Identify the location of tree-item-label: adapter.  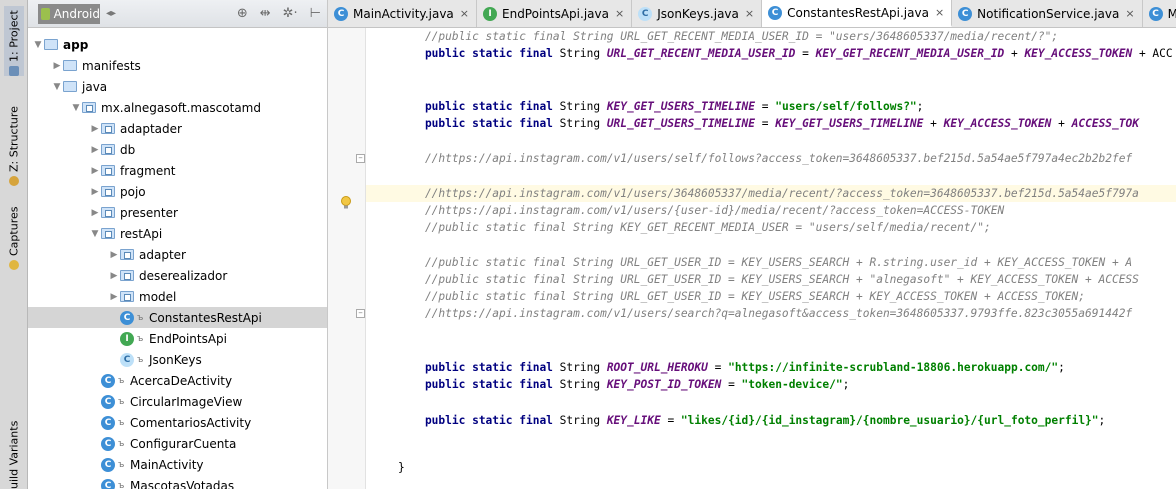
(162, 254).